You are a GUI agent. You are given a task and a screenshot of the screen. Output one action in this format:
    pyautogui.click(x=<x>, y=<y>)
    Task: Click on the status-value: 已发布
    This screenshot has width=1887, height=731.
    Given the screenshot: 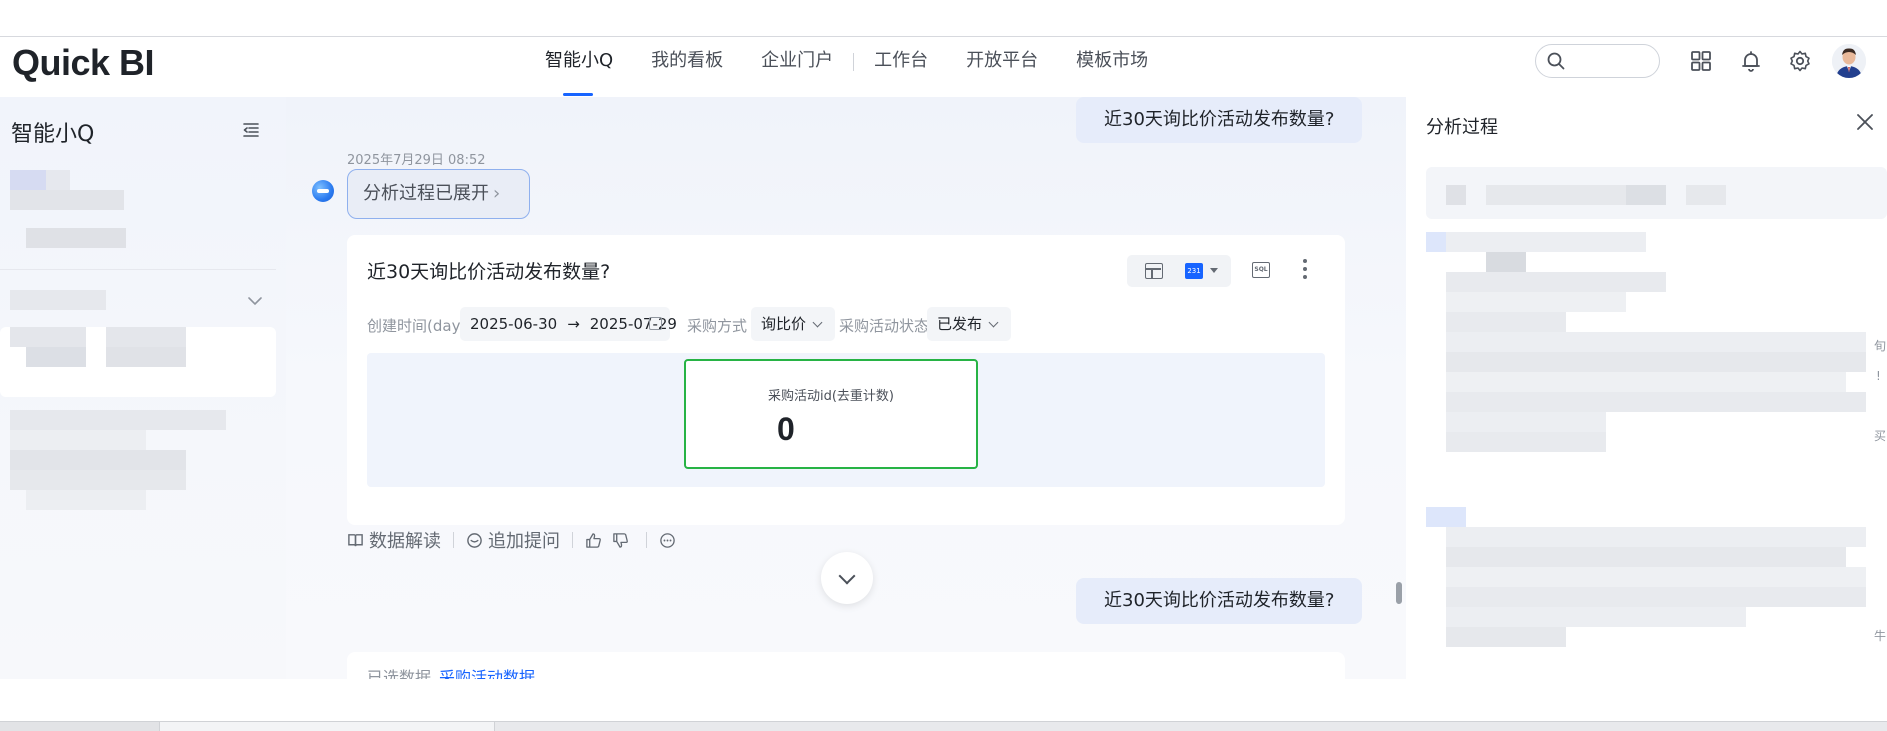 What is the action you would take?
    pyautogui.click(x=960, y=324)
    